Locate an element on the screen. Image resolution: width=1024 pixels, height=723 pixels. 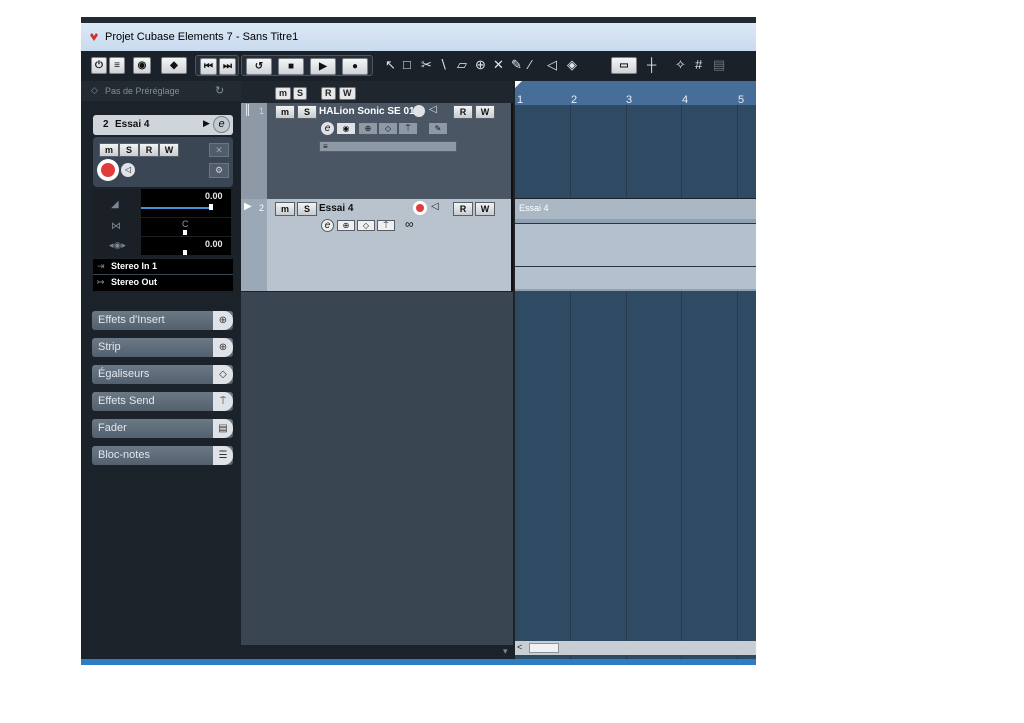
global-read-button: R is located at coordinates (328, 93).